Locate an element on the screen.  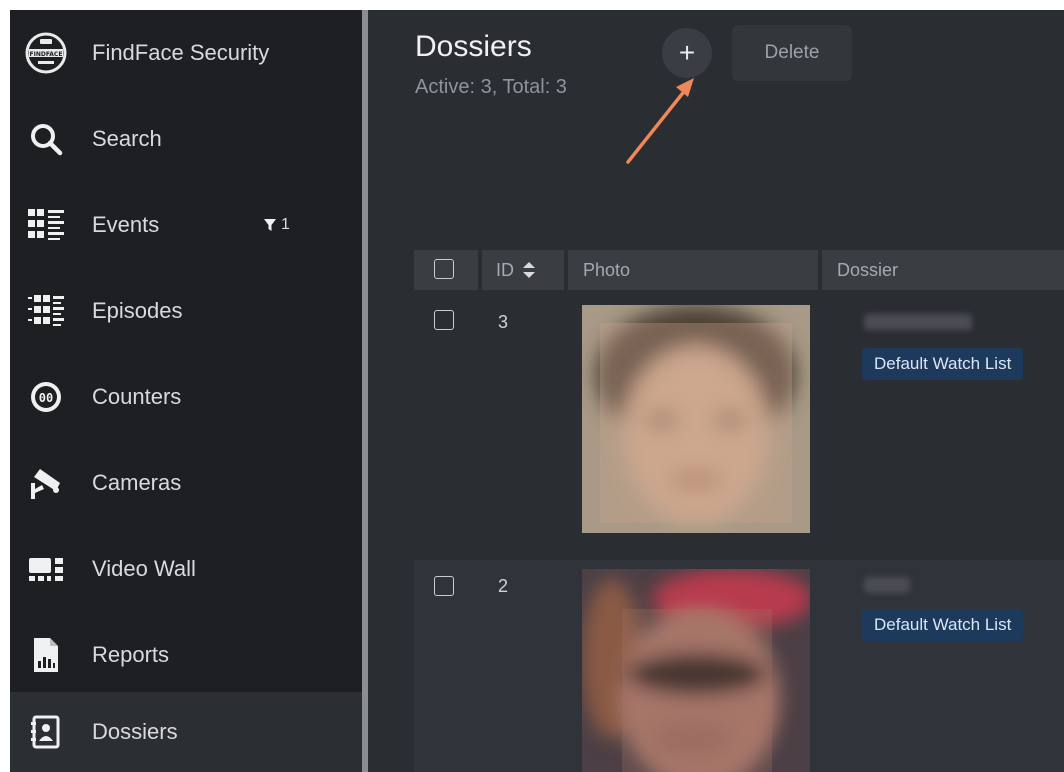
sort-icon is located at coordinates (529, 270).